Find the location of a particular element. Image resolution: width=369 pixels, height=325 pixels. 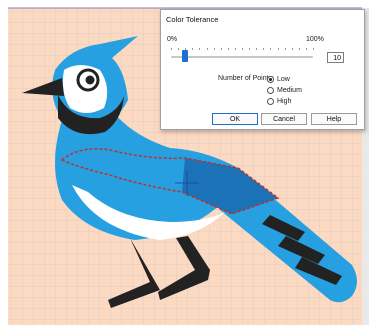

radio-high-indicator is located at coordinates (270, 101).